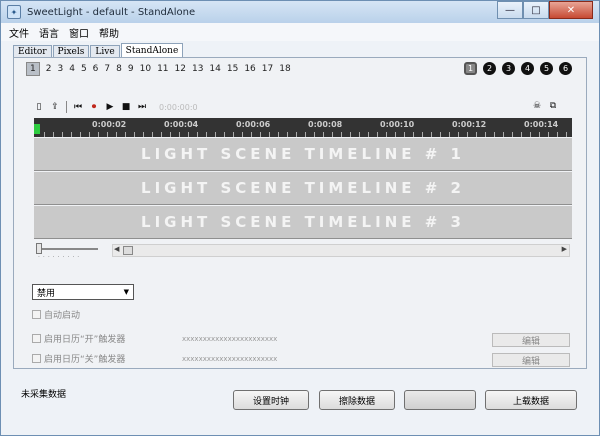  I want to click on channel-button-3: 3, so click(508, 68).